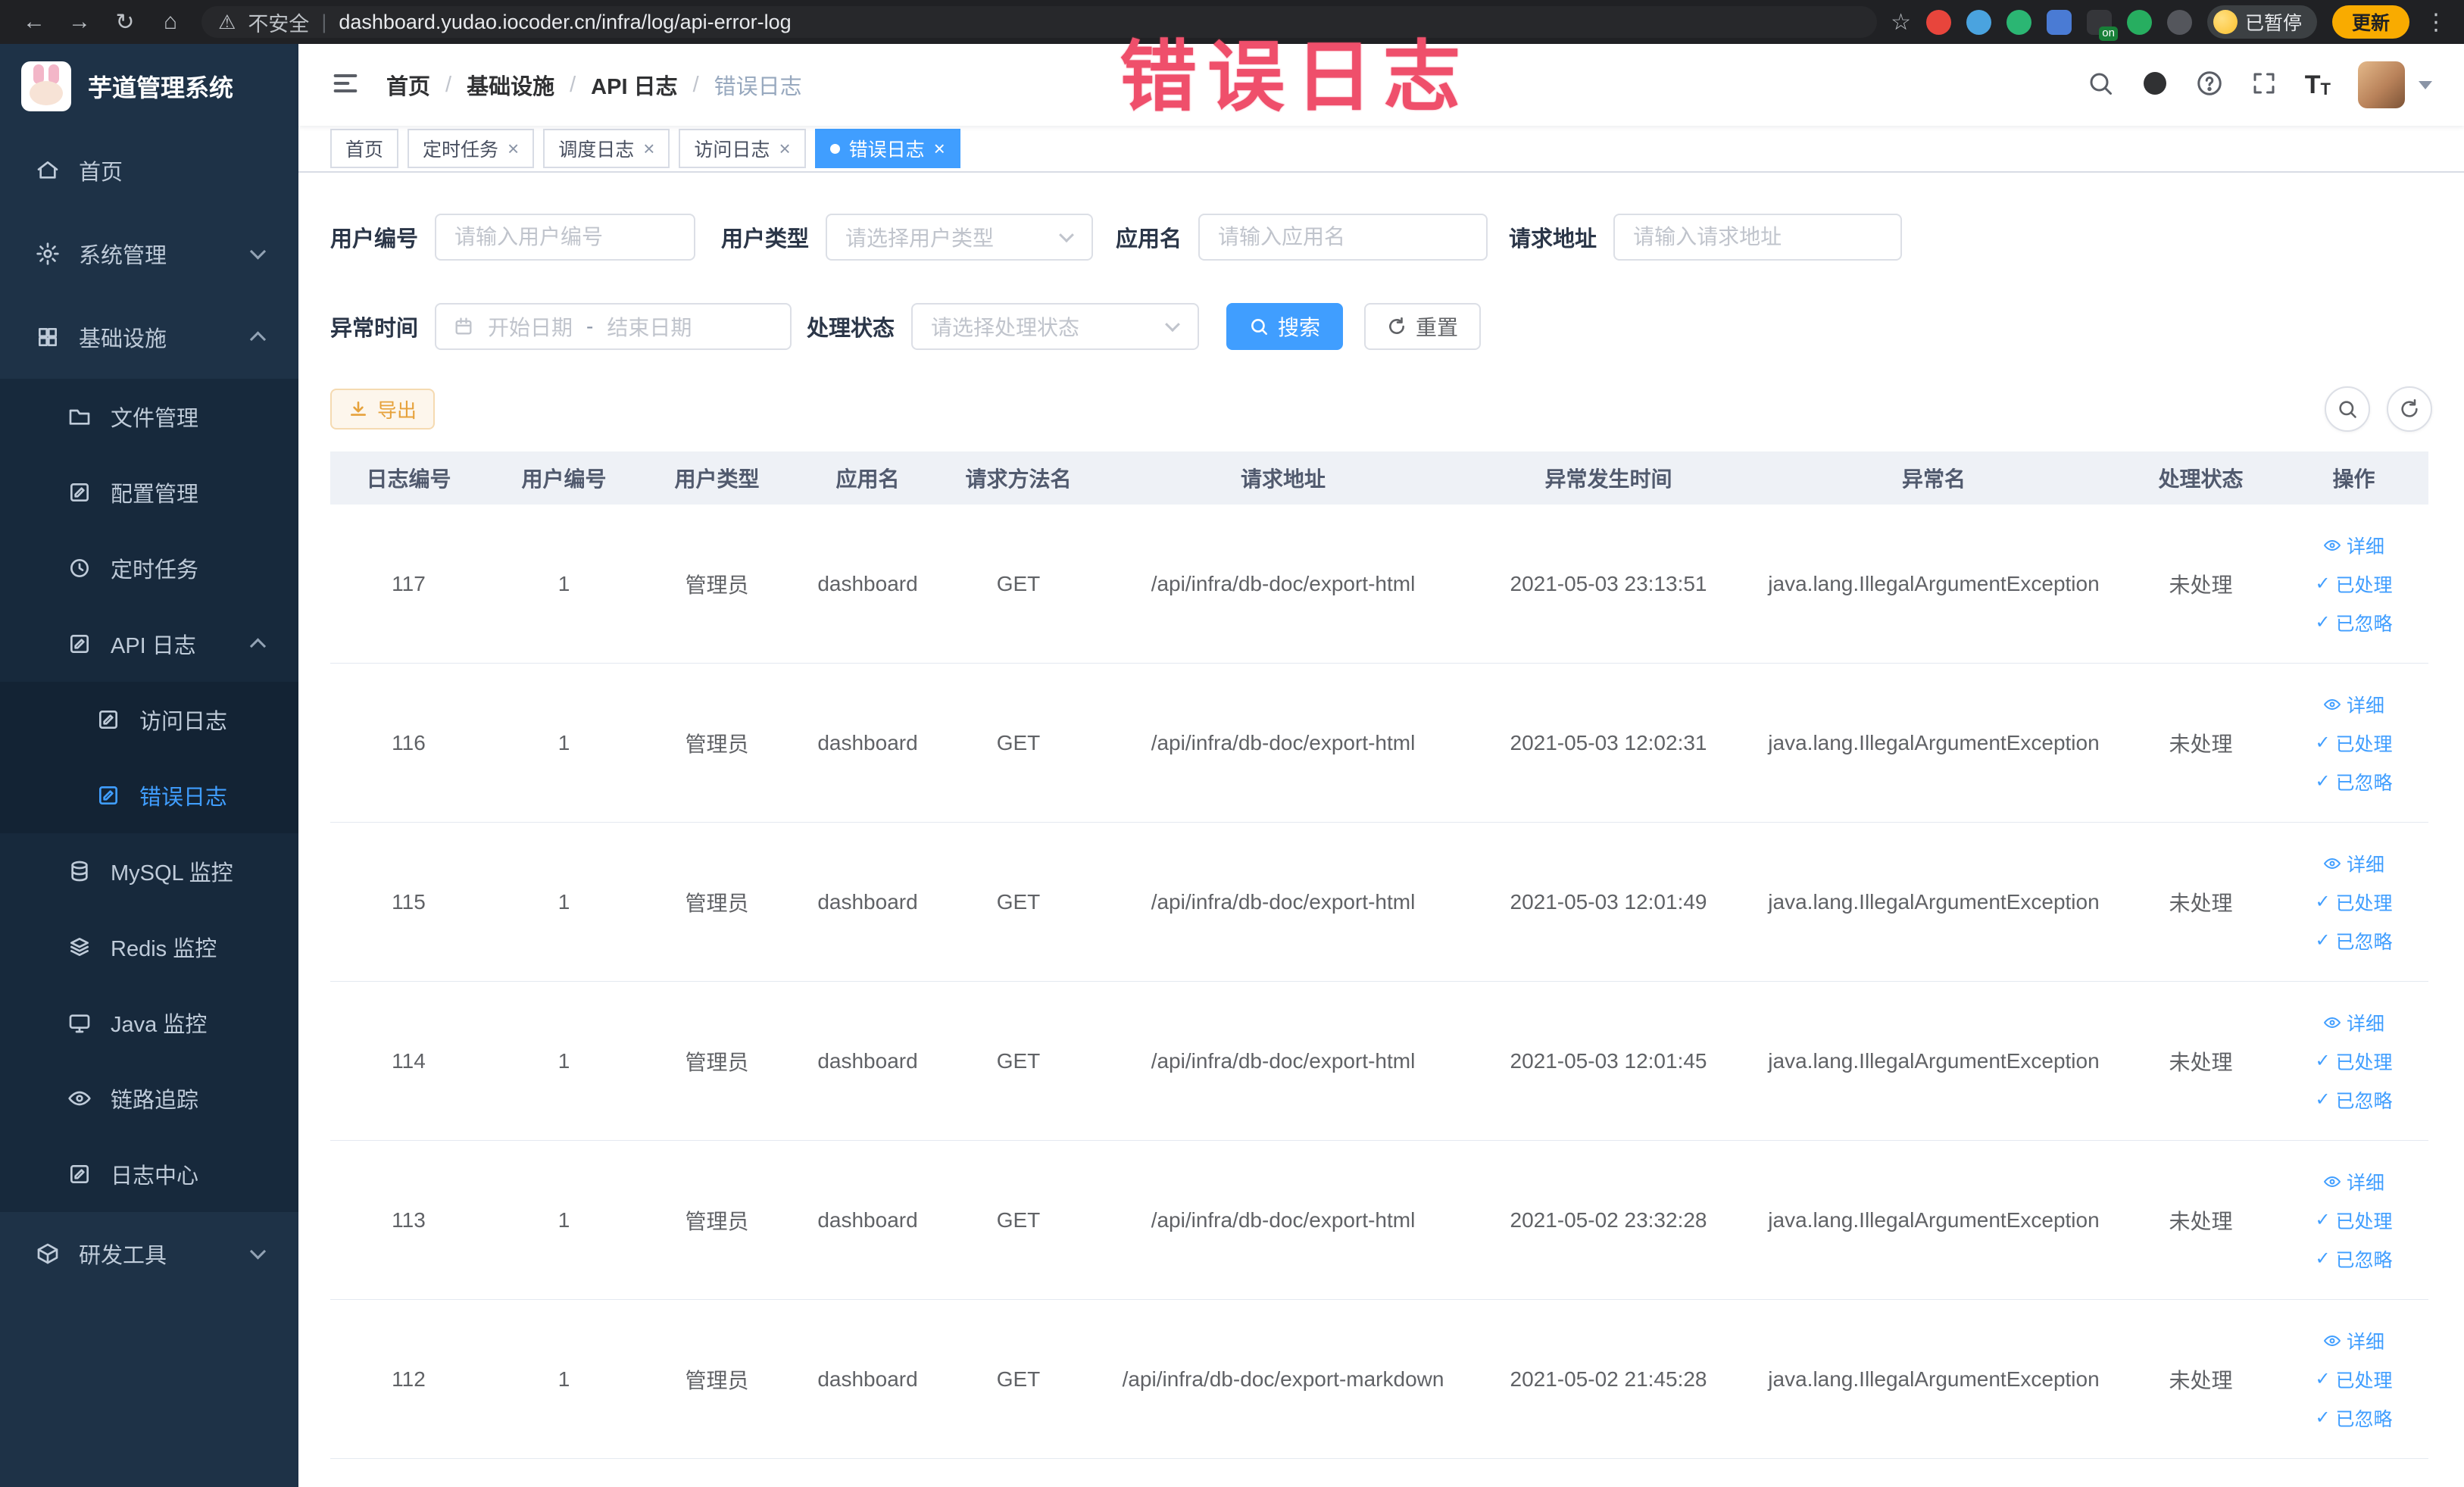 The width and height of the screenshot is (2464, 1487). I want to click on refresh-button, so click(2409, 409).